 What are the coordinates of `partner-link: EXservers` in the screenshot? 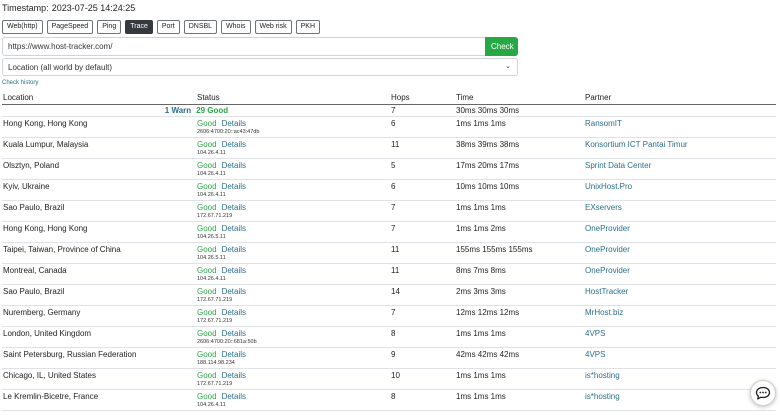 It's located at (603, 207).